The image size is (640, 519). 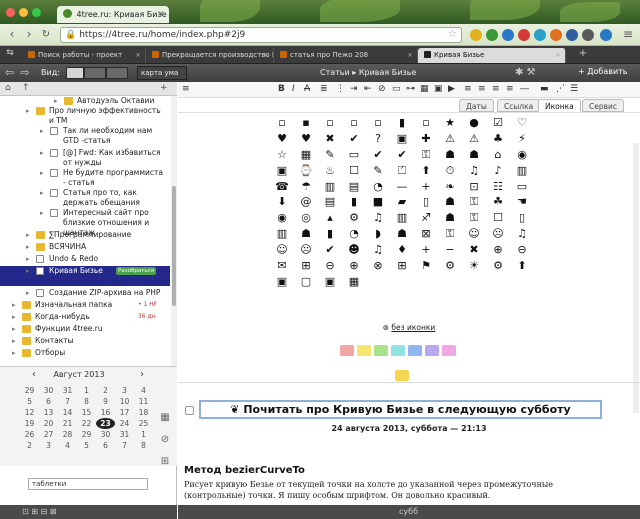 What do you see at coordinates (522, 202) in the screenshot?
I see `icon-option: ☚` at bounding box center [522, 202].